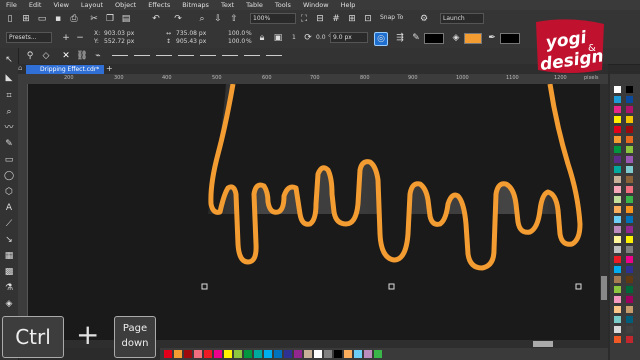 The width and height of the screenshot is (640, 360). I want to click on scale-width-value: 100.0, so click(236, 33).